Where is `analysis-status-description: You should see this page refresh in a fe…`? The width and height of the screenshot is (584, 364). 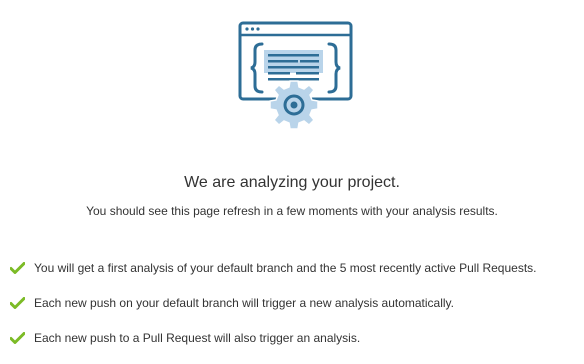 analysis-status-description: You should see this page refresh in a fe… is located at coordinates (292, 211).